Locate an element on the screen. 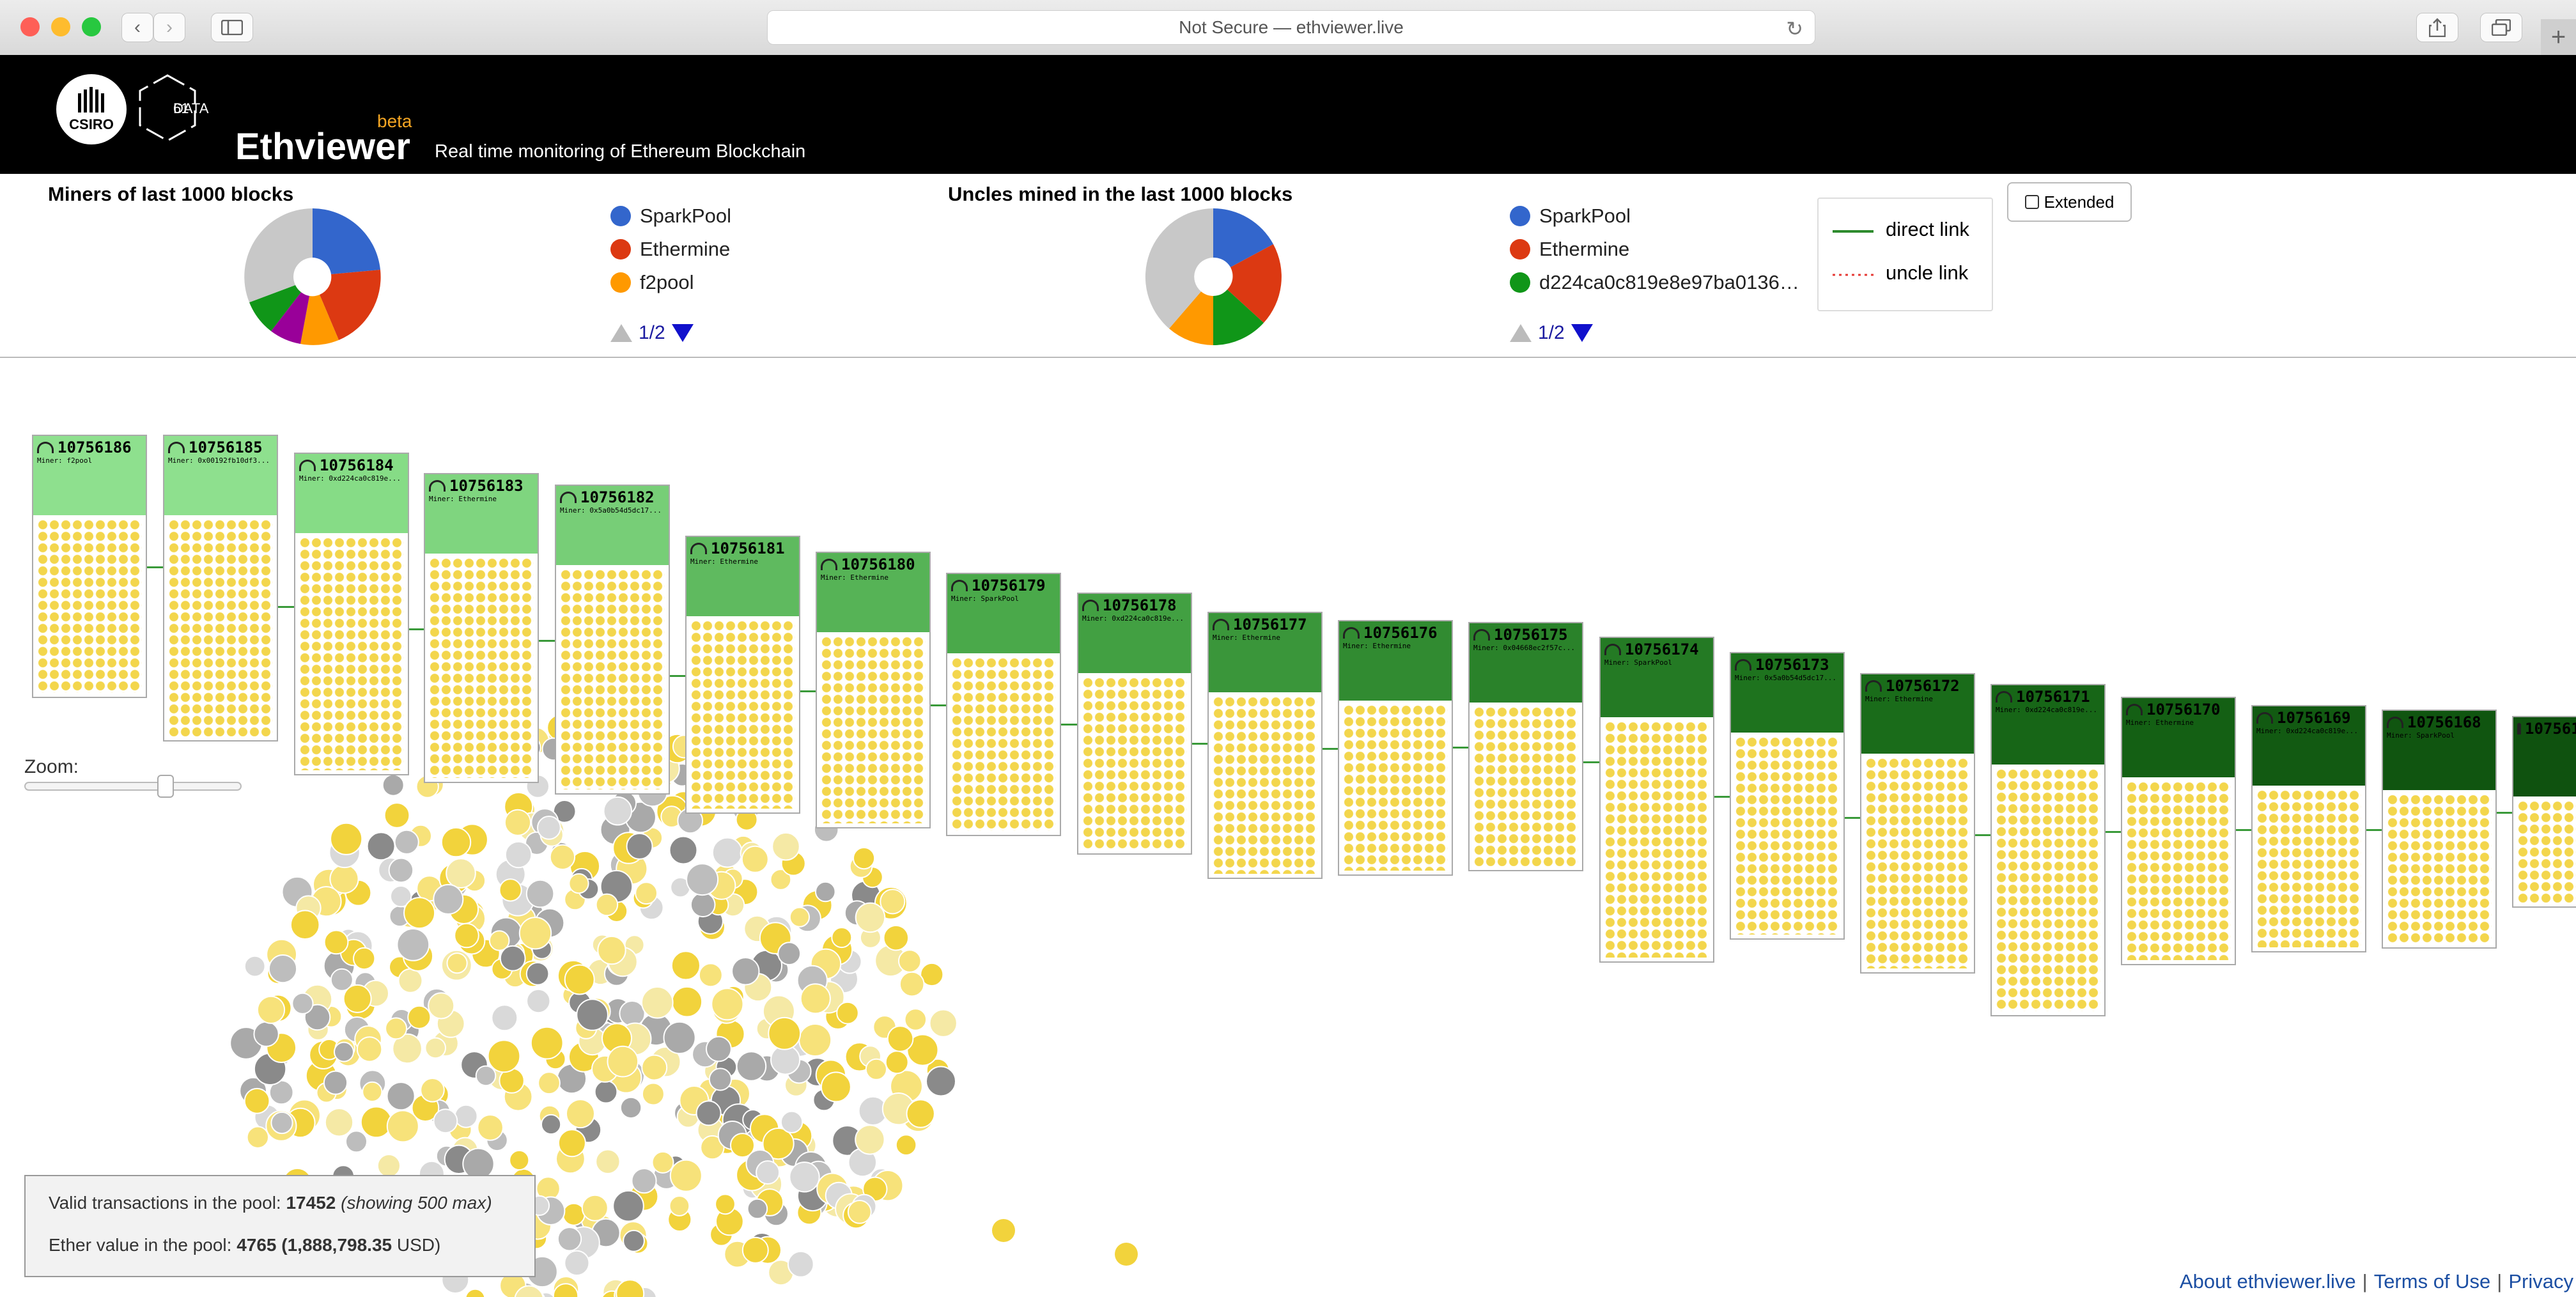  block-card: 10756183 Miner: Ethermine is located at coordinates (481, 628).